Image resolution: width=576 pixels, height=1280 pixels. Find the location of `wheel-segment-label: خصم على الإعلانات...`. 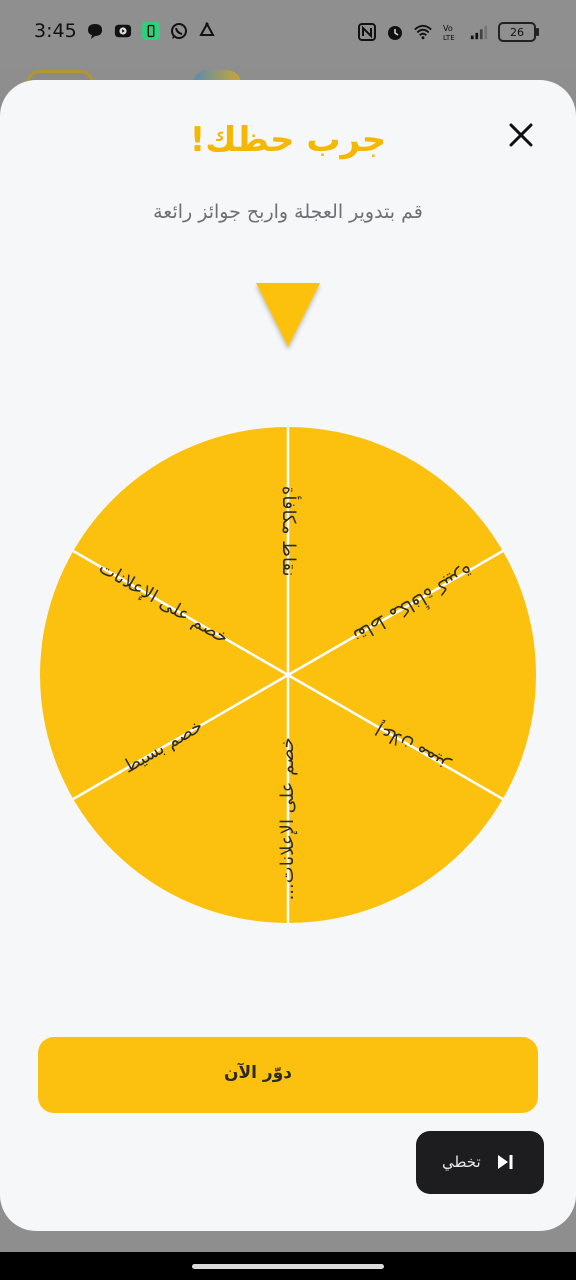

wheel-segment-label: خصم على الإعلانات... is located at coordinates (287, 818).